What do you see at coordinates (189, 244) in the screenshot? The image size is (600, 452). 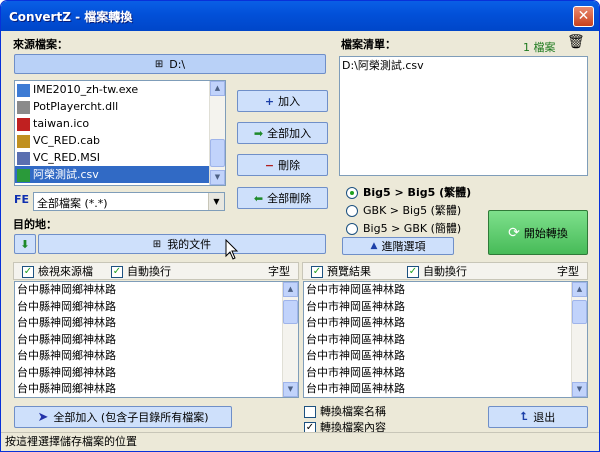 I see `destination-path-text: 我的文件` at bounding box center [189, 244].